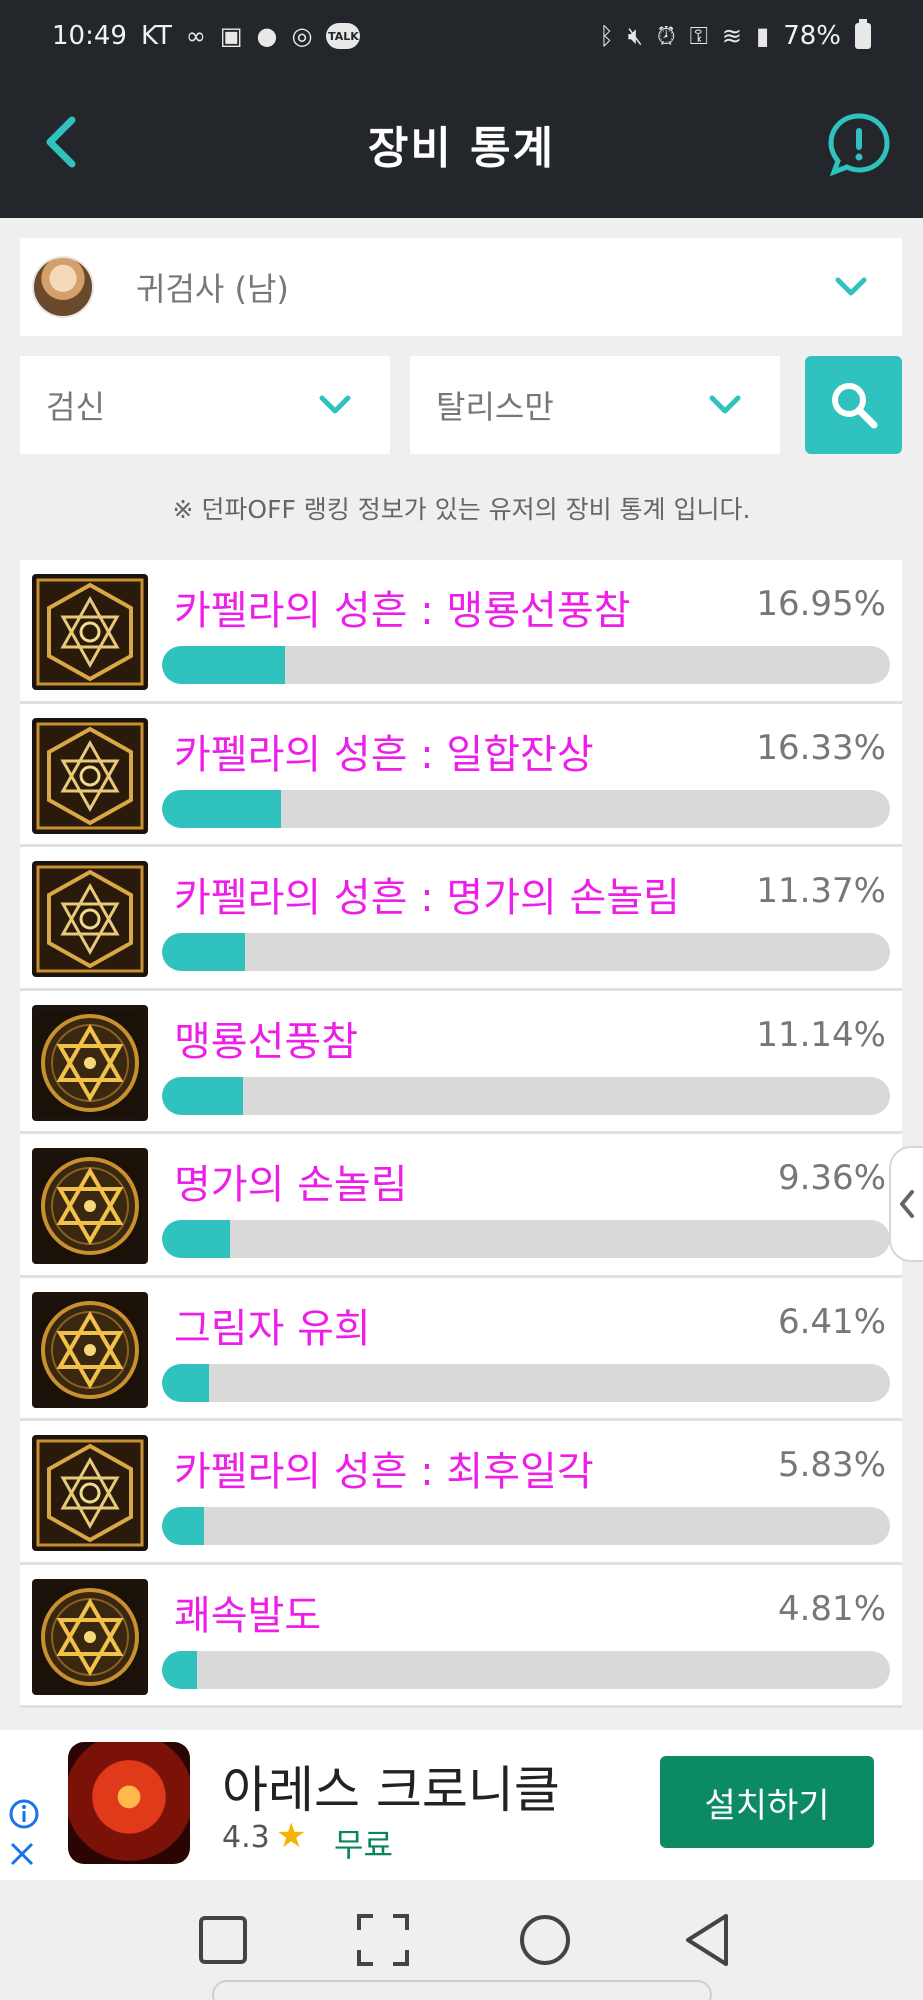 The width and height of the screenshot is (923, 2000). Describe the element at coordinates (821, 1034) in the screenshot. I see `stat-percent: 11.14%` at that location.